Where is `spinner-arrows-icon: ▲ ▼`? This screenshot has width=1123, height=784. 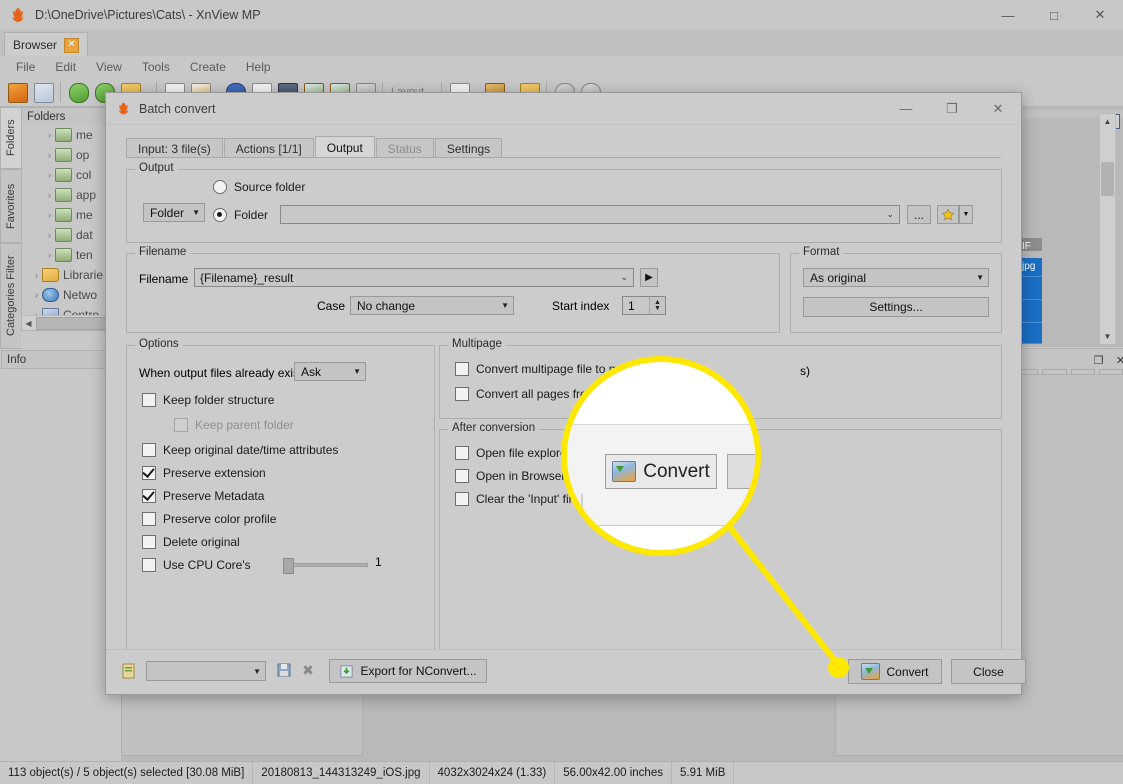 spinner-arrows-icon: ▲ ▼ is located at coordinates (657, 305).